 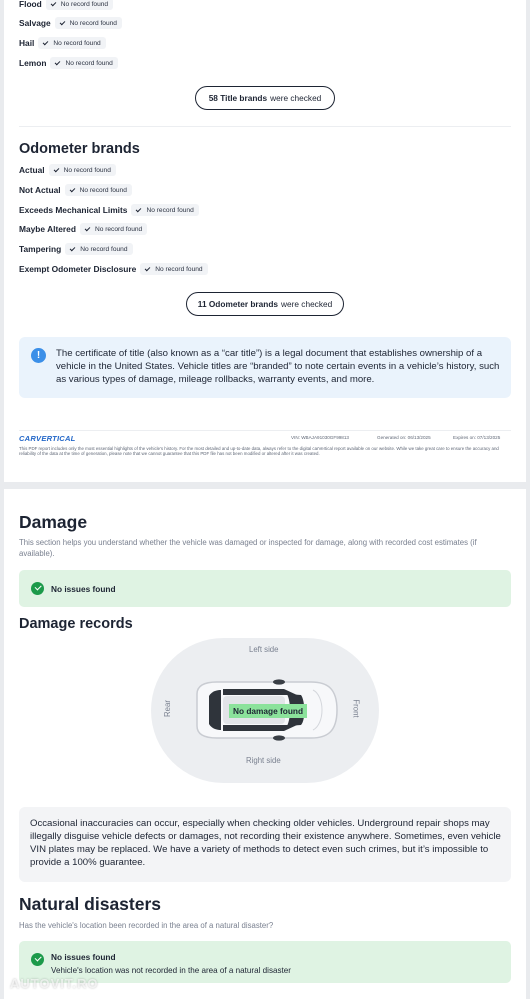 I want to click on odometer-label: Actual, so click(x=32, y=170).